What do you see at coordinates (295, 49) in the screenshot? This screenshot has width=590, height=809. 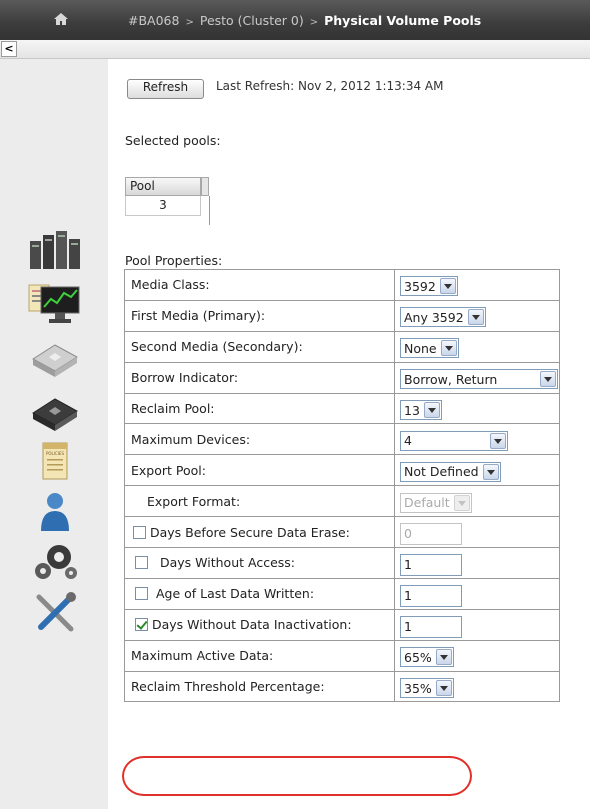 I see `horizontal-scrollbar: <` at bounding box center [295, 49].